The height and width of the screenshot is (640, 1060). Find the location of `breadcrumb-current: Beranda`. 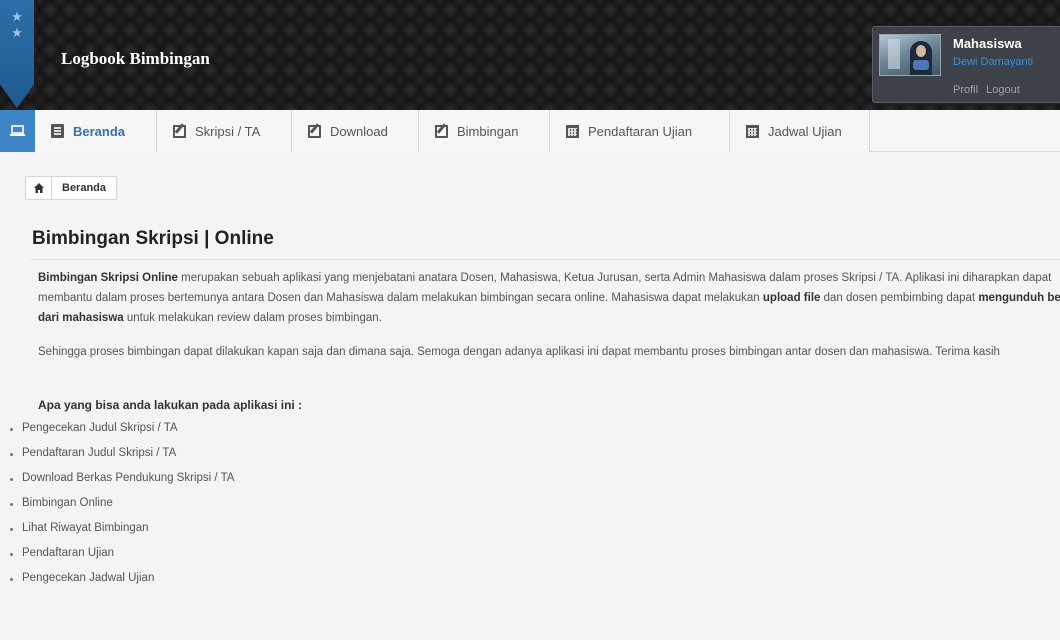

breadcrumb-current: Beranda is located at coordinates (84, 188).